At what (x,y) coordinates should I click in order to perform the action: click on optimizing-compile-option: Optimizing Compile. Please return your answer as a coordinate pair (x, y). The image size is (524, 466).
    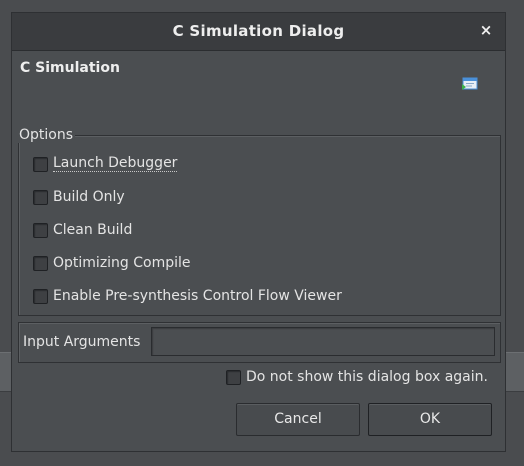
    Looking at the image, I should click on (112, 263).